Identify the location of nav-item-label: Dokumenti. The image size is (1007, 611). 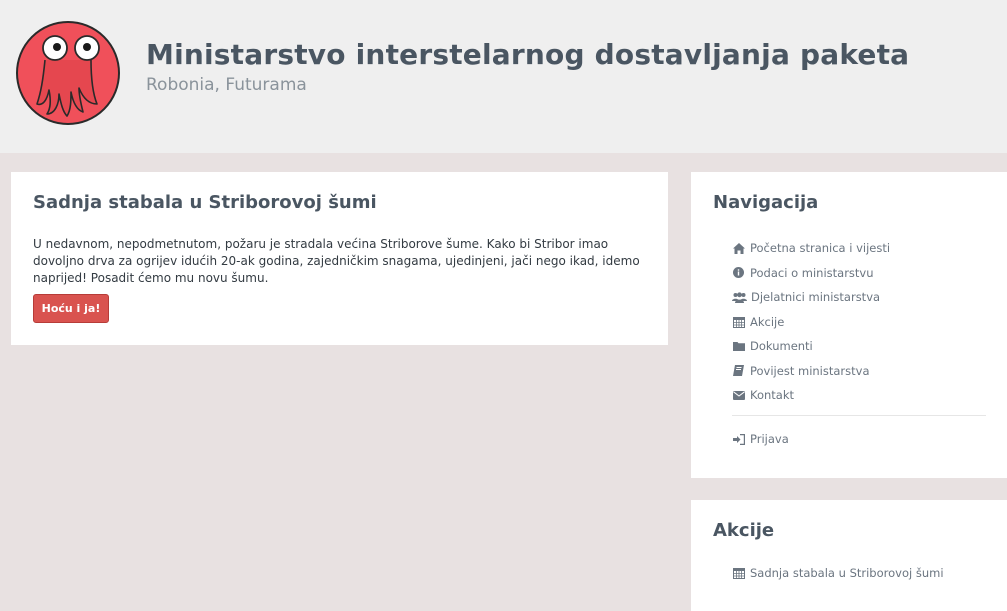
(781, 346).